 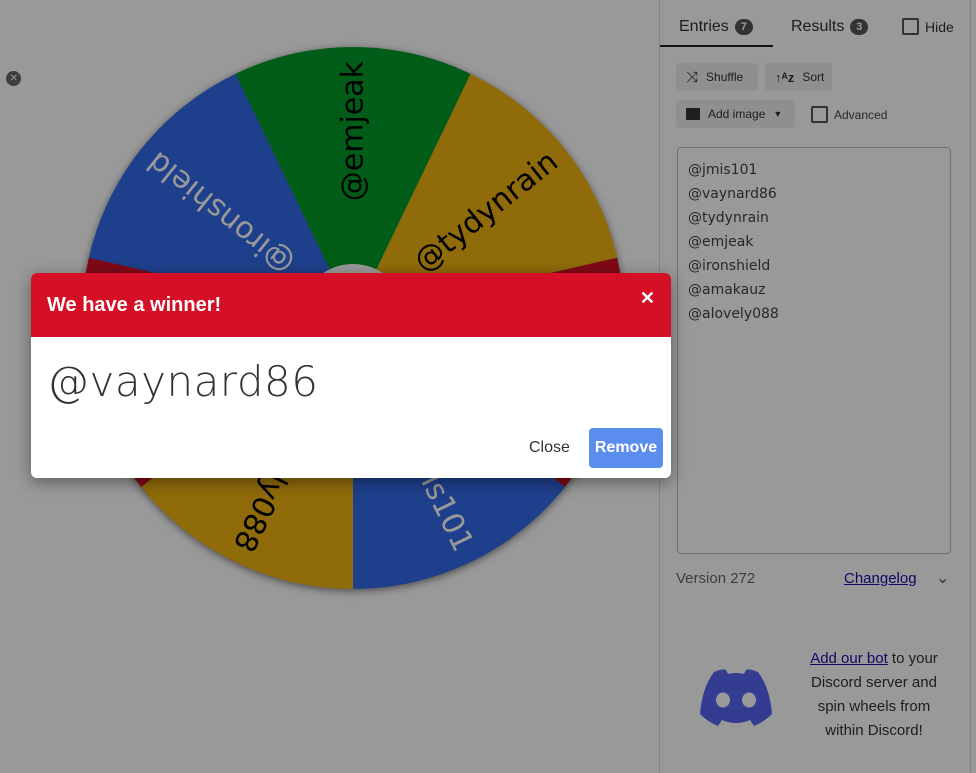 I want to click on winner-name: @vaynard86, so click(x=183, y=381).